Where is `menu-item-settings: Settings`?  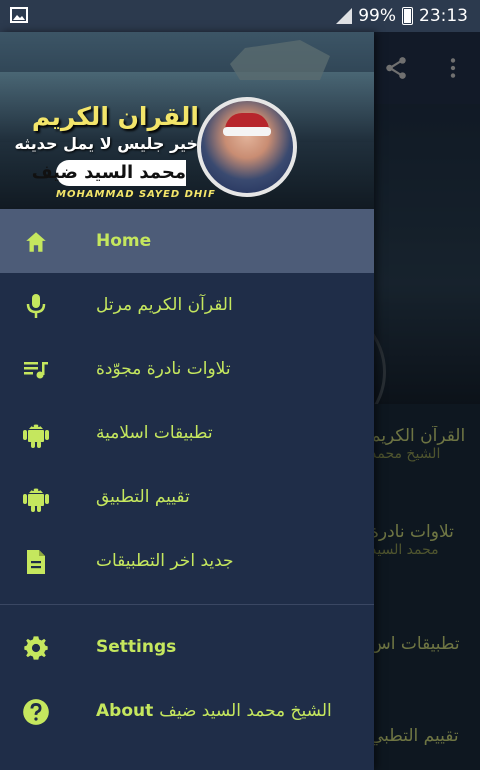
menu-item-settings: Settings is located at coordinates (187, 647).